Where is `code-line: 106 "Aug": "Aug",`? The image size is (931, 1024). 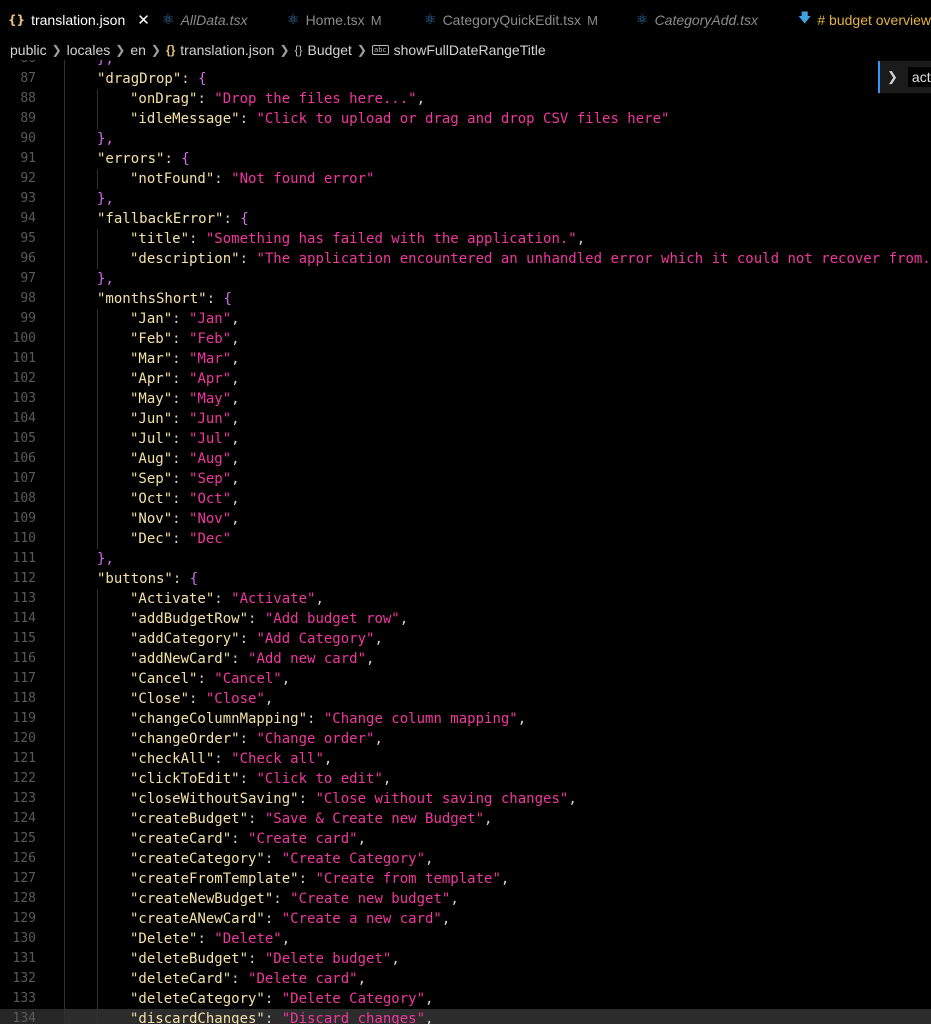
code-line: 106 "Aug": "Aug", is located at coordinates (465, 459).